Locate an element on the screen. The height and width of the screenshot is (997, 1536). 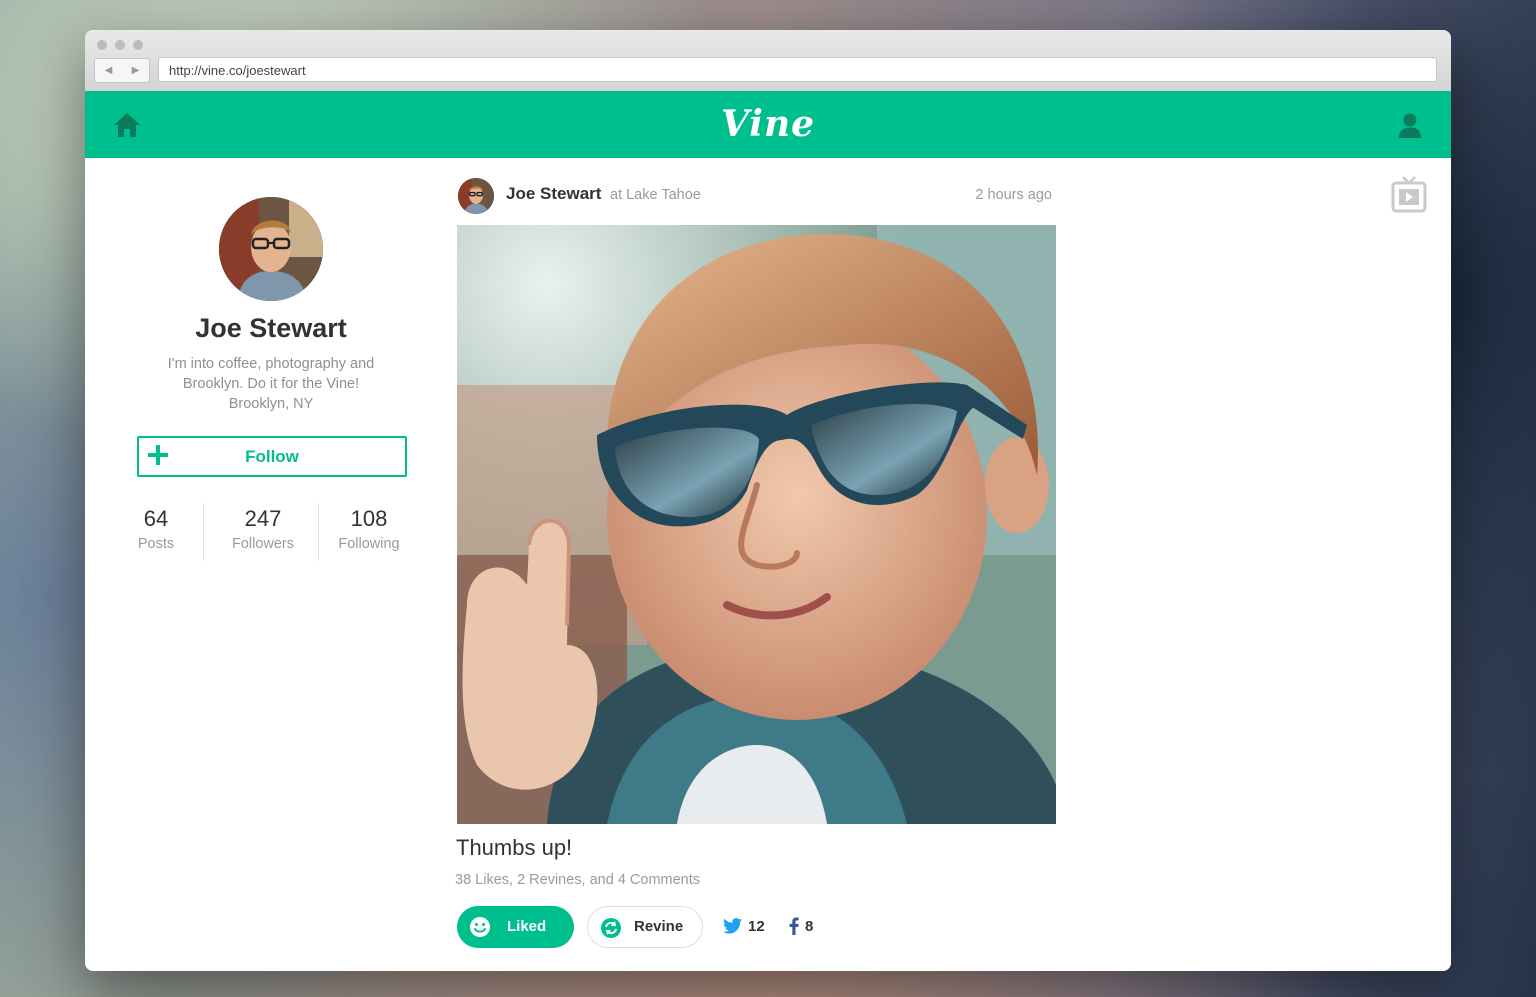
stat-followers-value: 247 is located at coordinates (263, 518).